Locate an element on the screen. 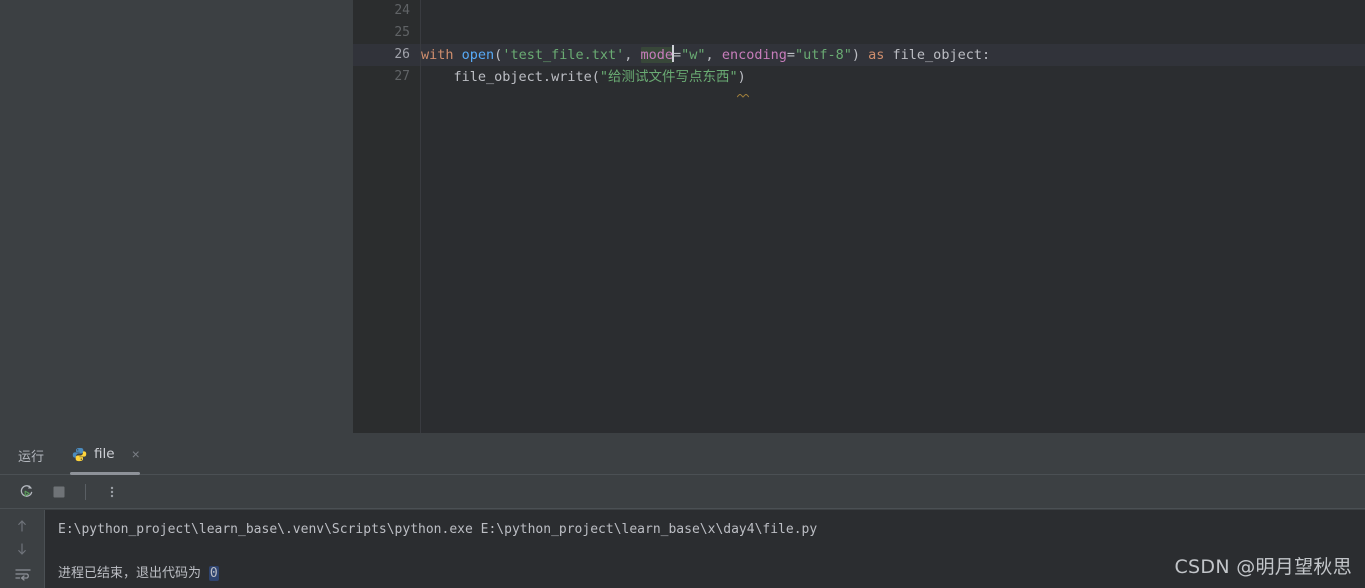 Image resolution: width=1365 pixels, height=588 pixels. token-keyword-as: as is located at coordinates (876, 55).